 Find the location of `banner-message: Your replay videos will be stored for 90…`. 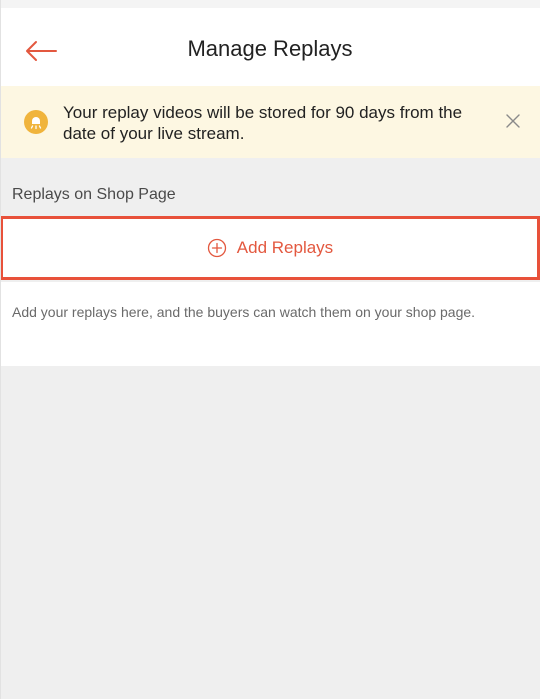

banner-message: Your replay videos will be stored for 90… is located at coordinates (263, 123).